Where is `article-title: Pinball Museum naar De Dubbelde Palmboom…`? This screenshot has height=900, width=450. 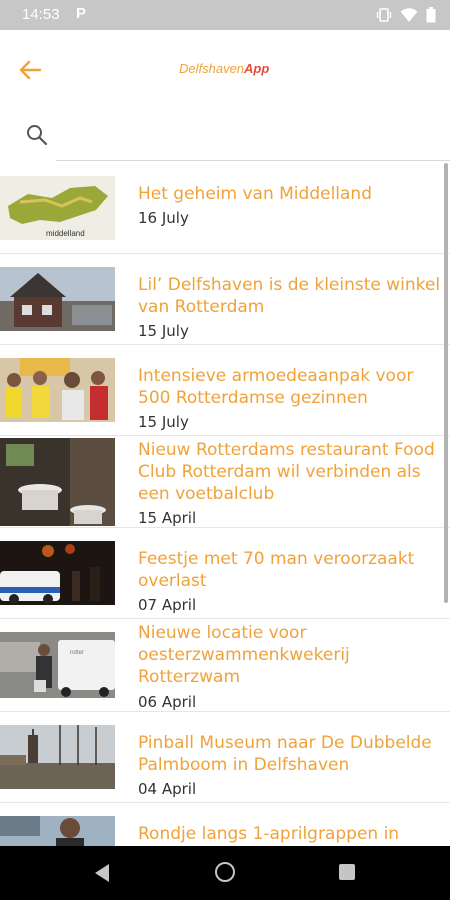 article-title: Pinball Museum naar De Dubbelde Palmboom… is located at coordinates (285, 754).